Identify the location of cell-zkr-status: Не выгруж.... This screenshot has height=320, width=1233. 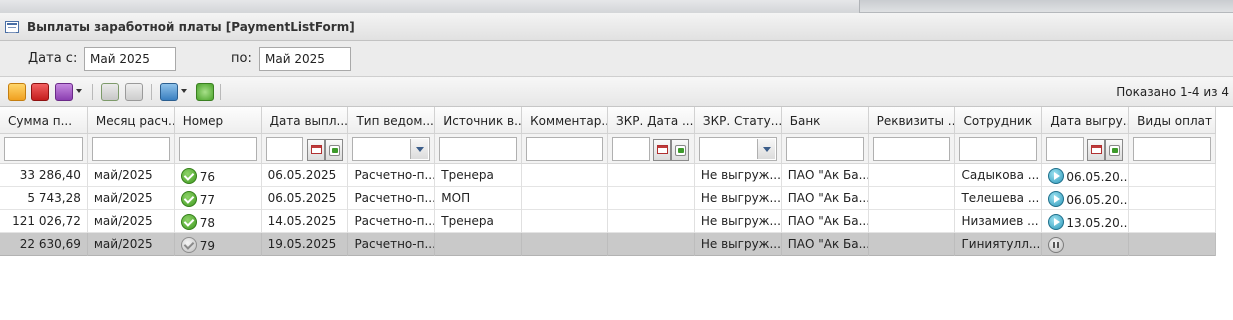
(738, 198).